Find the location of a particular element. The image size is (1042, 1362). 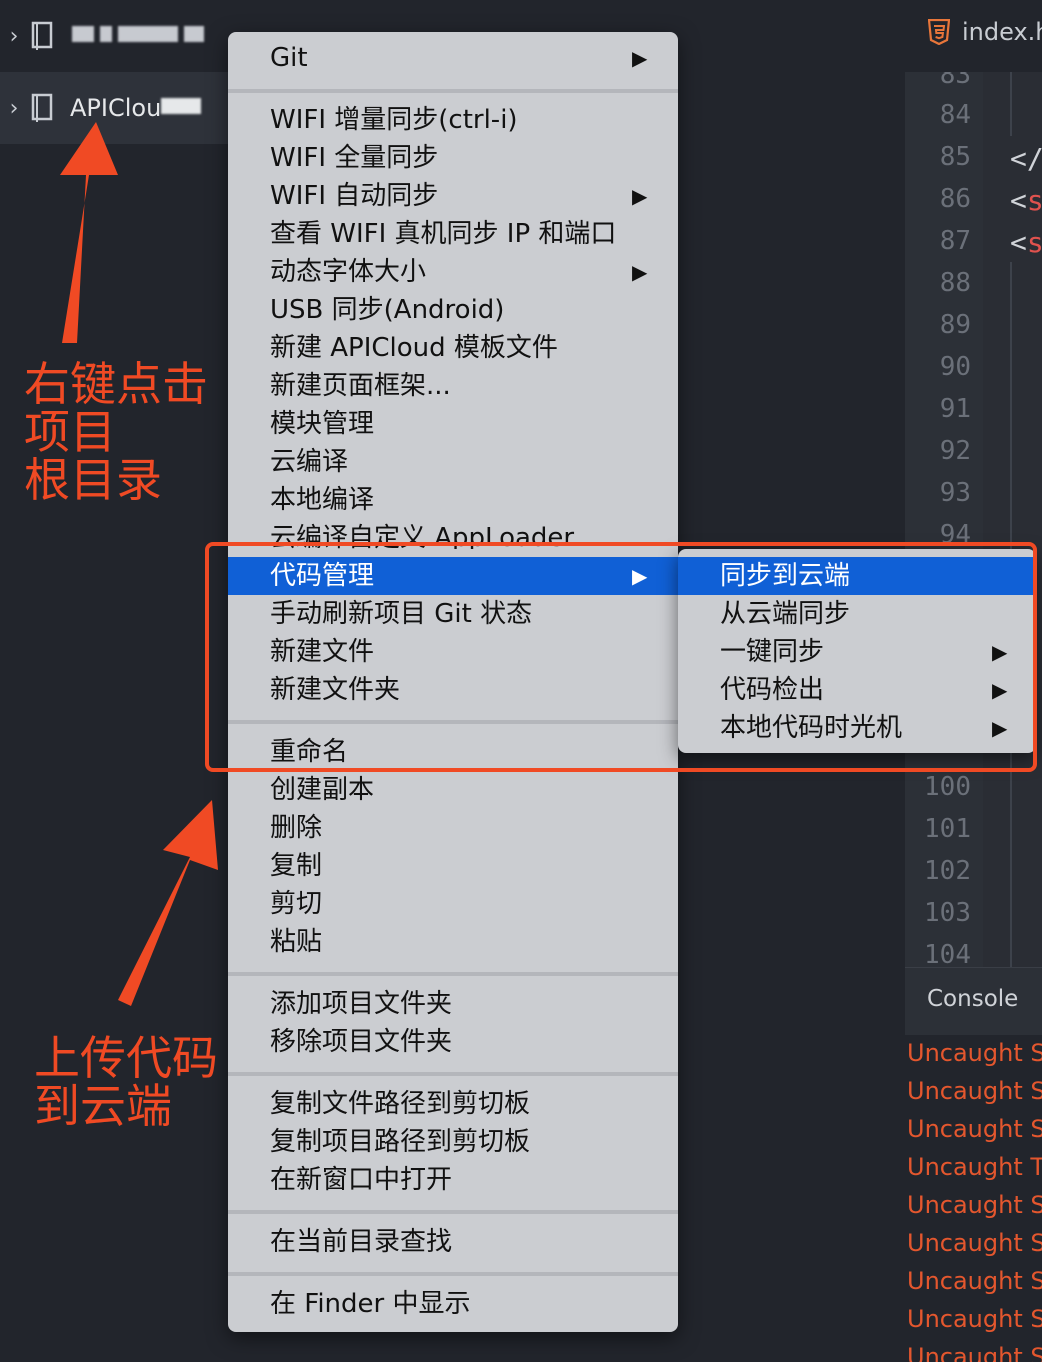

annotation-arrows is located at coordinates (139, 564).